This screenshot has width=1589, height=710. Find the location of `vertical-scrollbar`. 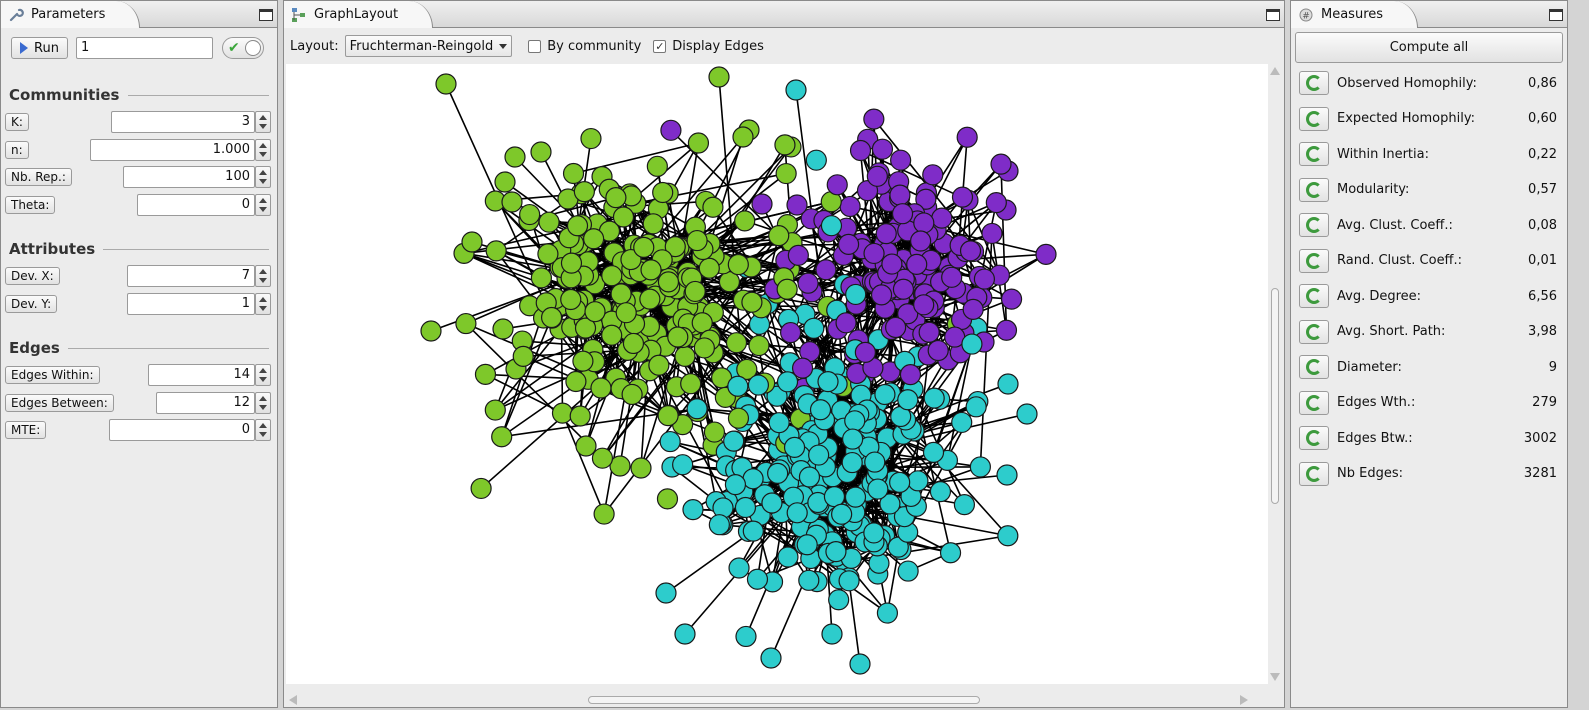

vertical-scrollbar is located at coordinates (1275, 374).